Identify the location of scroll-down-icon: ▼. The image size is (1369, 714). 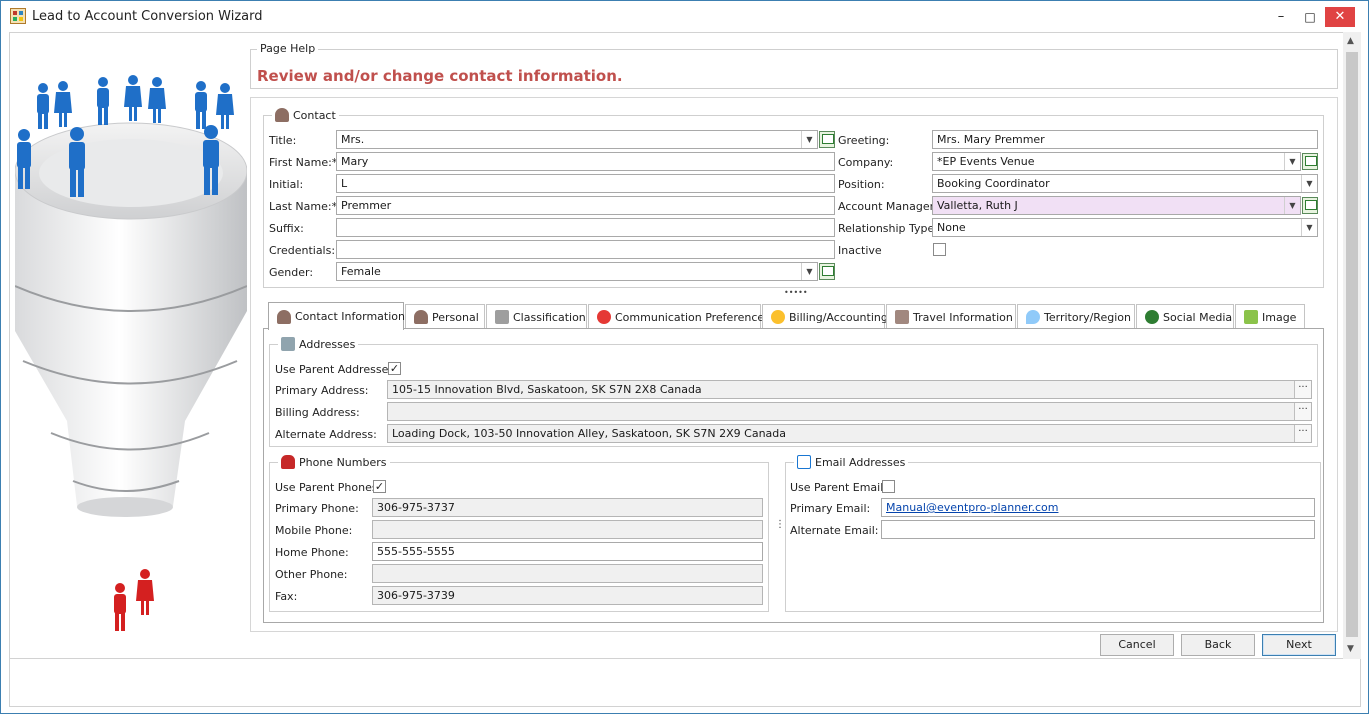
(1350, 649).